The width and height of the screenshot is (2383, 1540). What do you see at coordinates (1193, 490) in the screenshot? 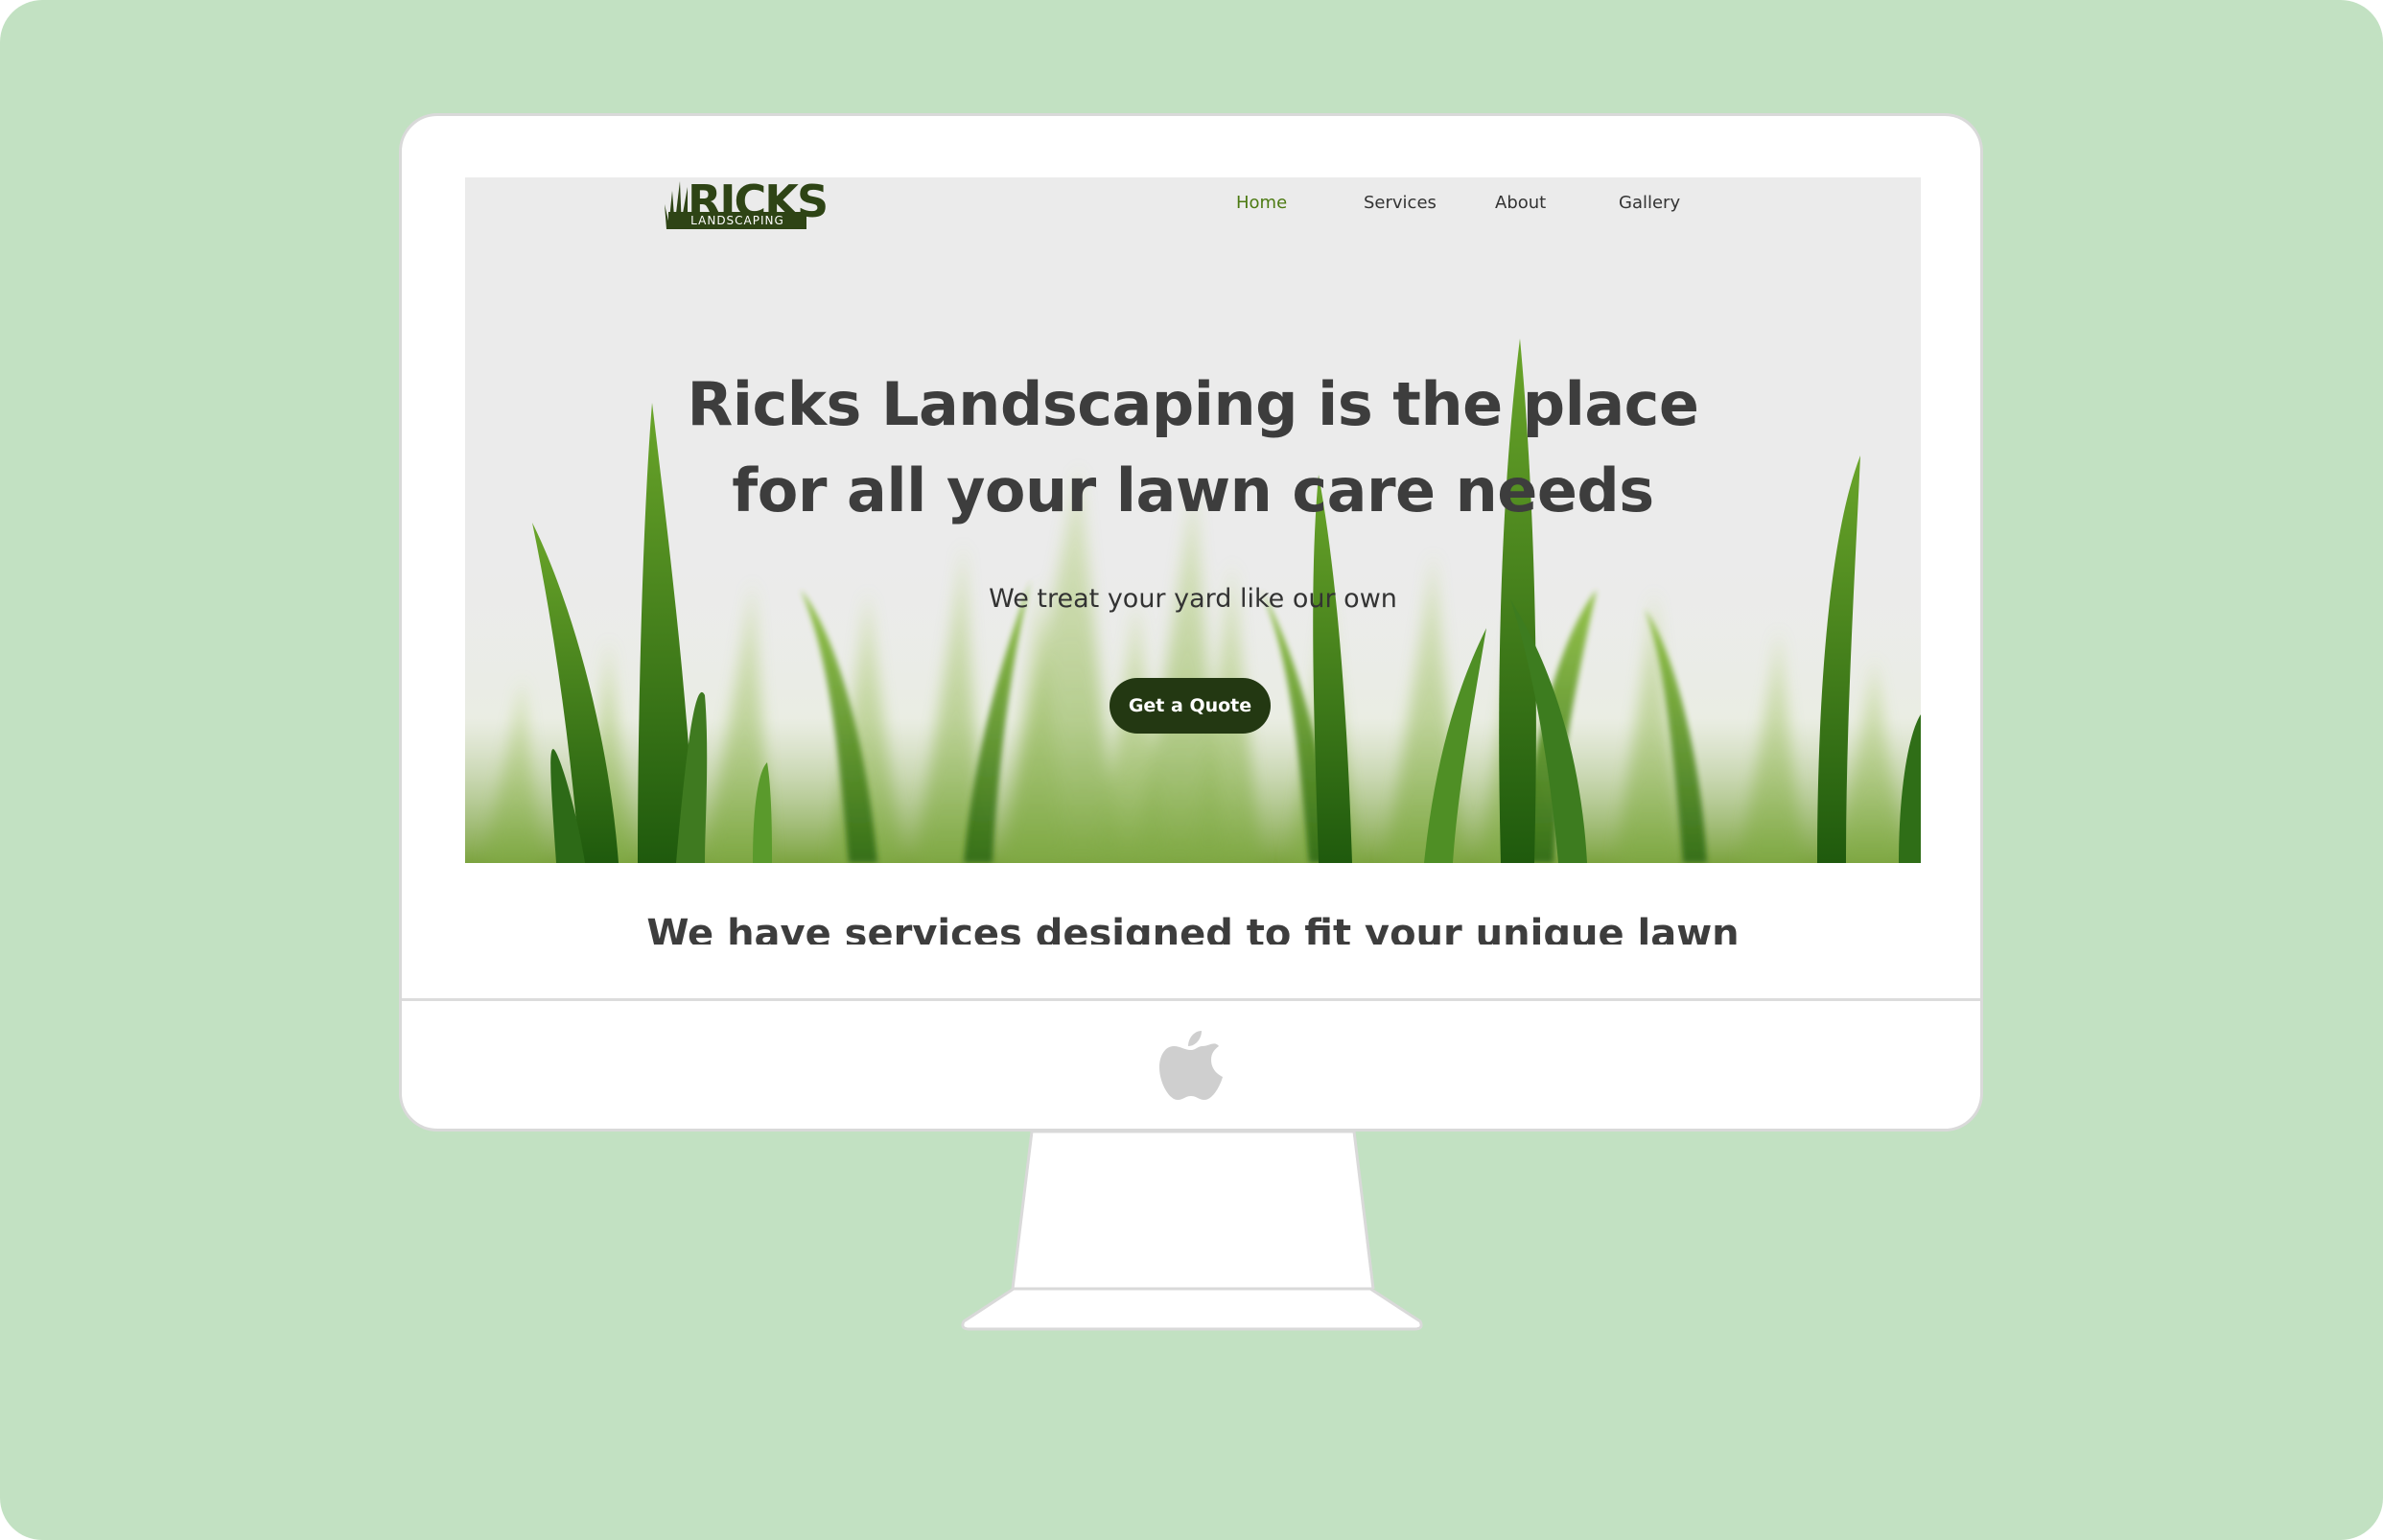
I see `hero-headline-line-2: for all your lawn care needs` at bounding box center [1193, 490].